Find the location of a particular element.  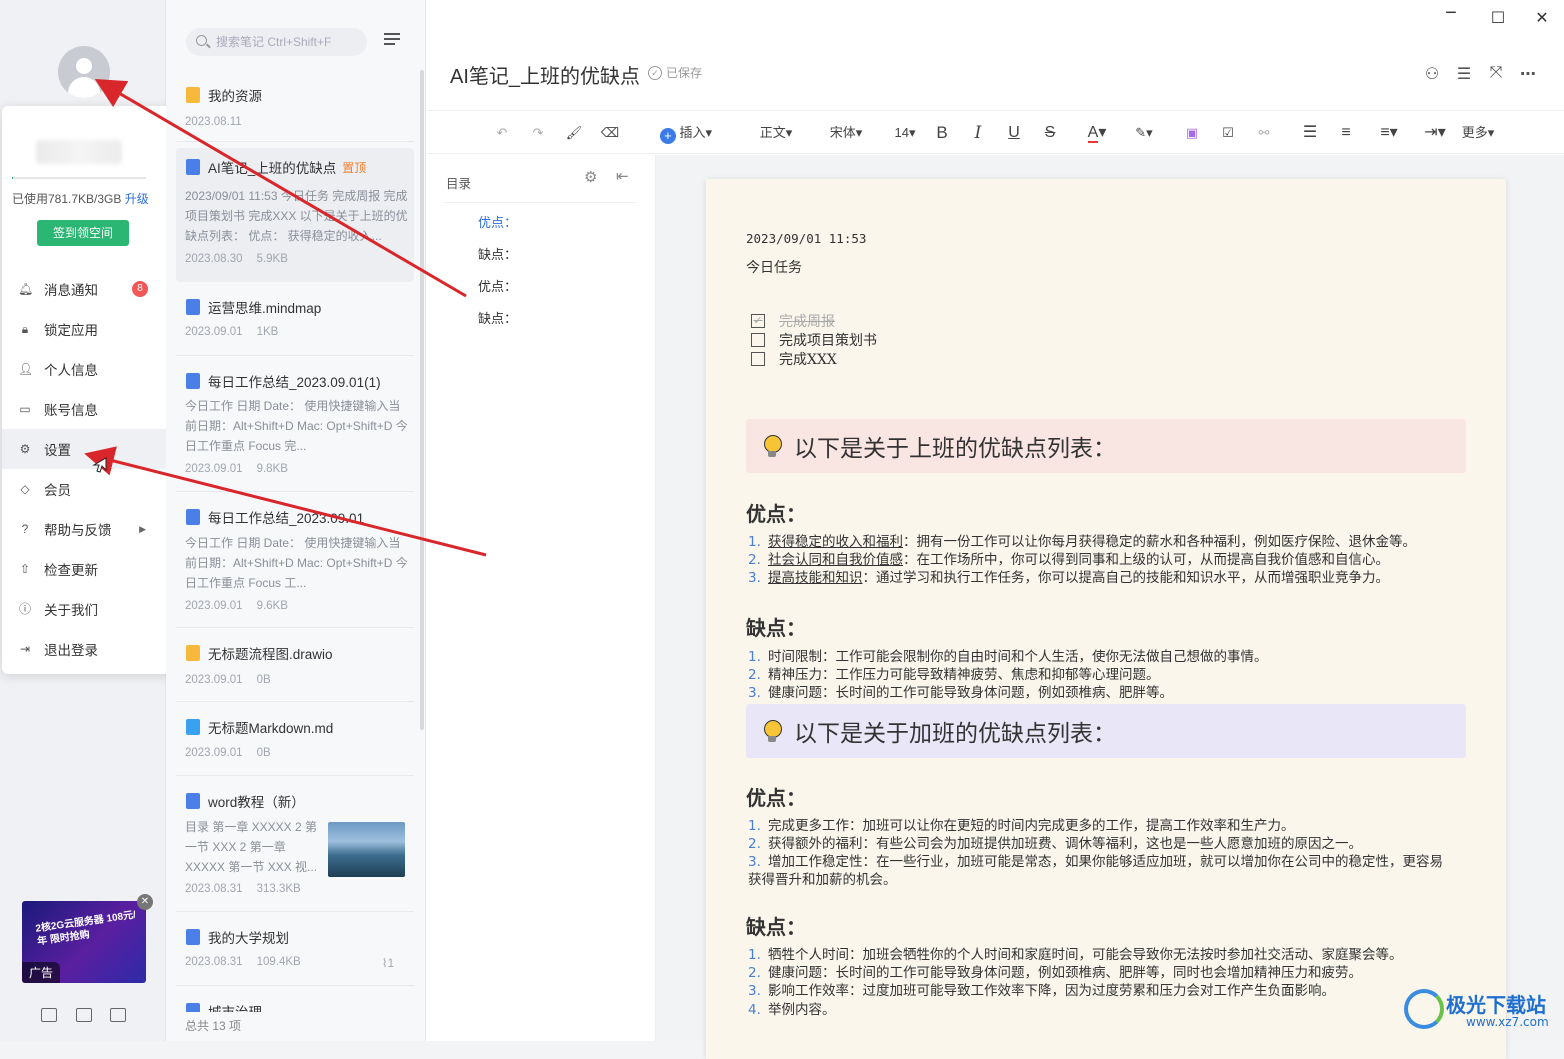

undo-icon: ↶ is located at coordinates (502, 133).